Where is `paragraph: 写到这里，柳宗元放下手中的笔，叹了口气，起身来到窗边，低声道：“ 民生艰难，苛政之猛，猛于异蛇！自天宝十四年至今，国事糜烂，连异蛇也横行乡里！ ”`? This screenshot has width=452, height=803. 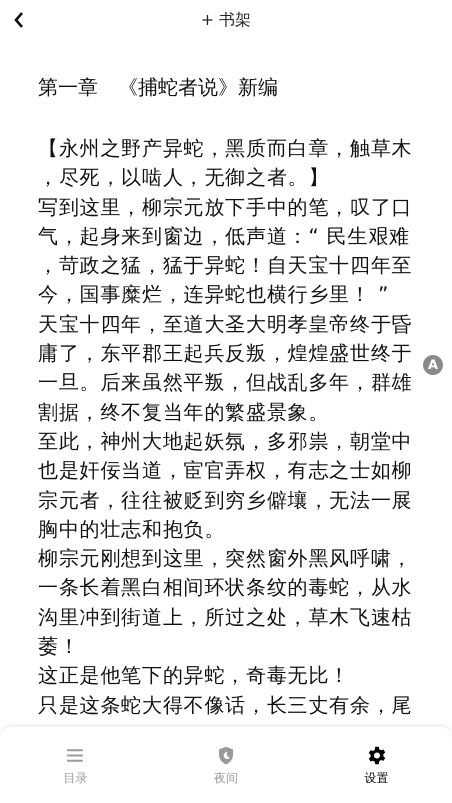
paragraph: 写到这里，柳宗元放下手中的笔，叹了口气，起身来到窗边，低声道：“ 民生艰难，苛政之猛，猛于异蛇！自天宝十四年至今，国事糜烂，连异蛇也横行乡里！ ” is located at coordinates (226, 251).